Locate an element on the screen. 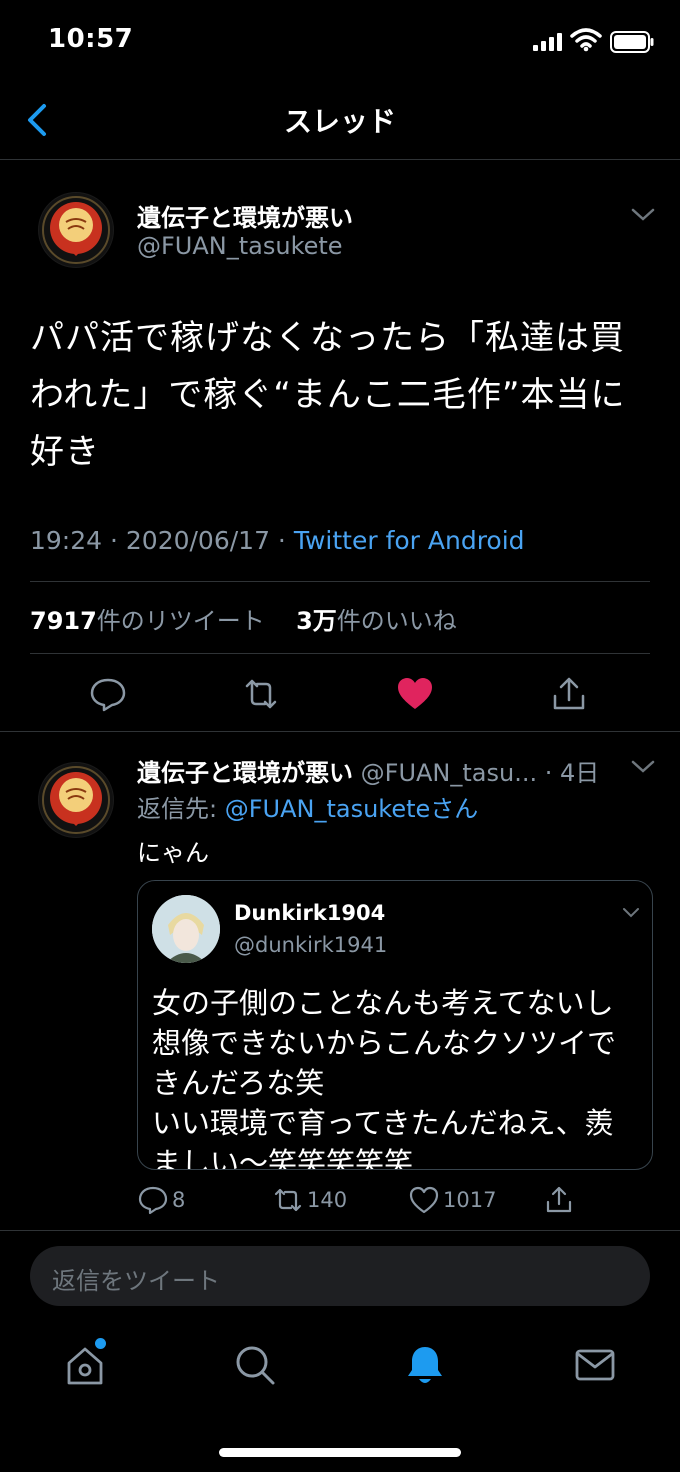  like-icon-filled is located at coordinates (415, 694).